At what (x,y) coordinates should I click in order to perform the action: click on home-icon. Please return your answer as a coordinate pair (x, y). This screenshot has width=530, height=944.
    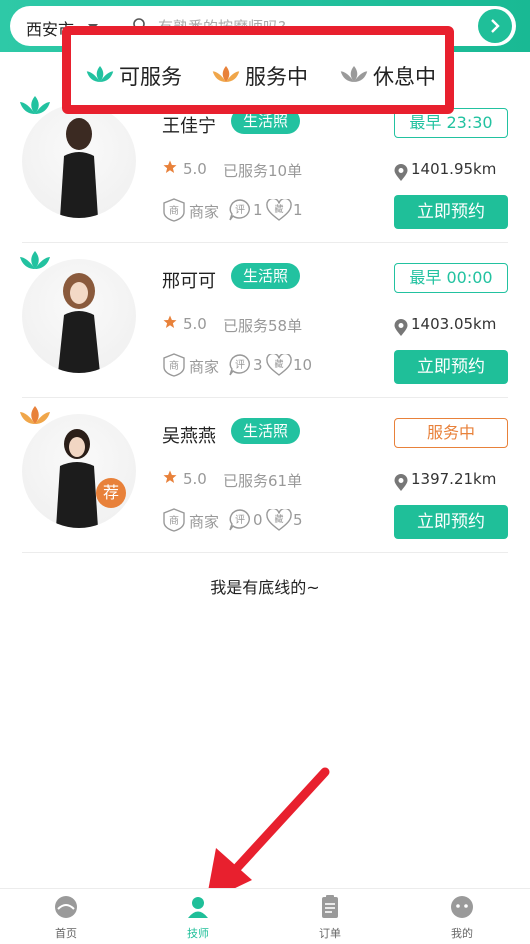
    Looking at the image, I should click on (66, 907).